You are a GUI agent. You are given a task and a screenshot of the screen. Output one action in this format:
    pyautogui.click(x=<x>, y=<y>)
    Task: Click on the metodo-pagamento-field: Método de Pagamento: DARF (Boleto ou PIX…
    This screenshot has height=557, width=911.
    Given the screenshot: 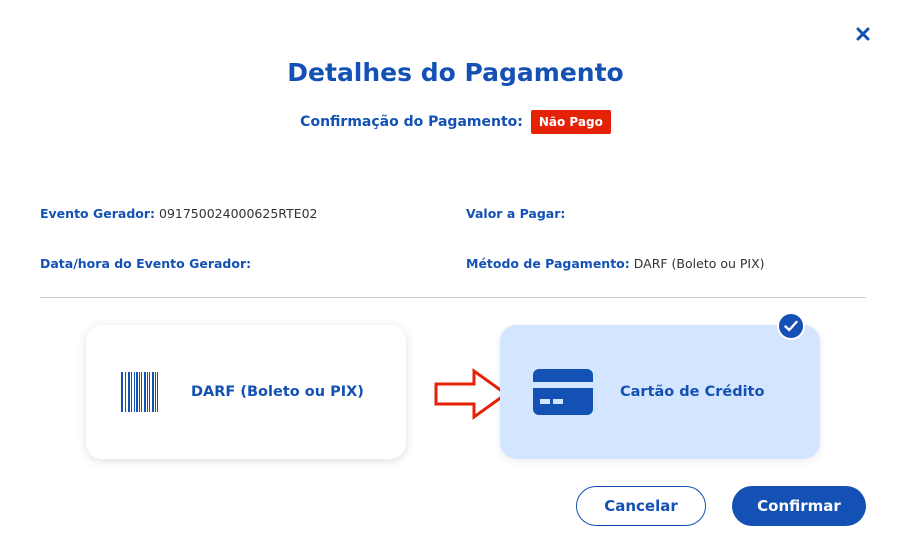 What is the action you would take?
    pyautogui.click(x=615, y=263)
    